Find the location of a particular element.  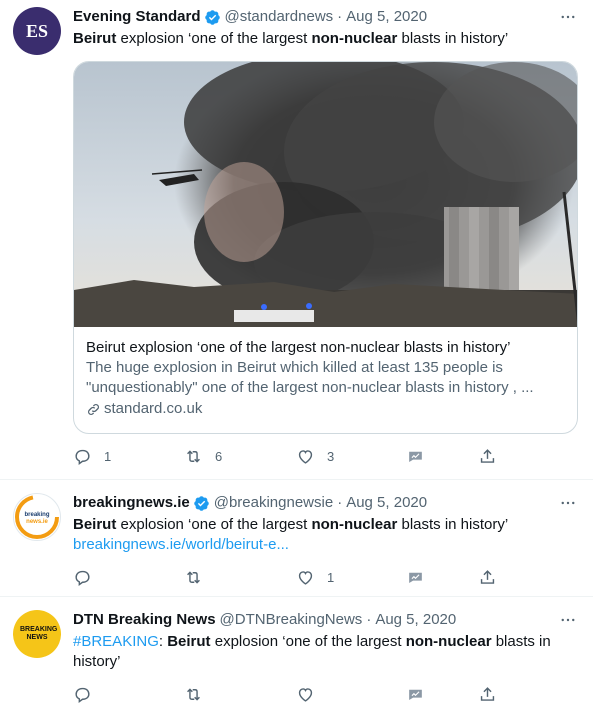

author-name: breakingnews.ie is located at coordinates (131, 503).